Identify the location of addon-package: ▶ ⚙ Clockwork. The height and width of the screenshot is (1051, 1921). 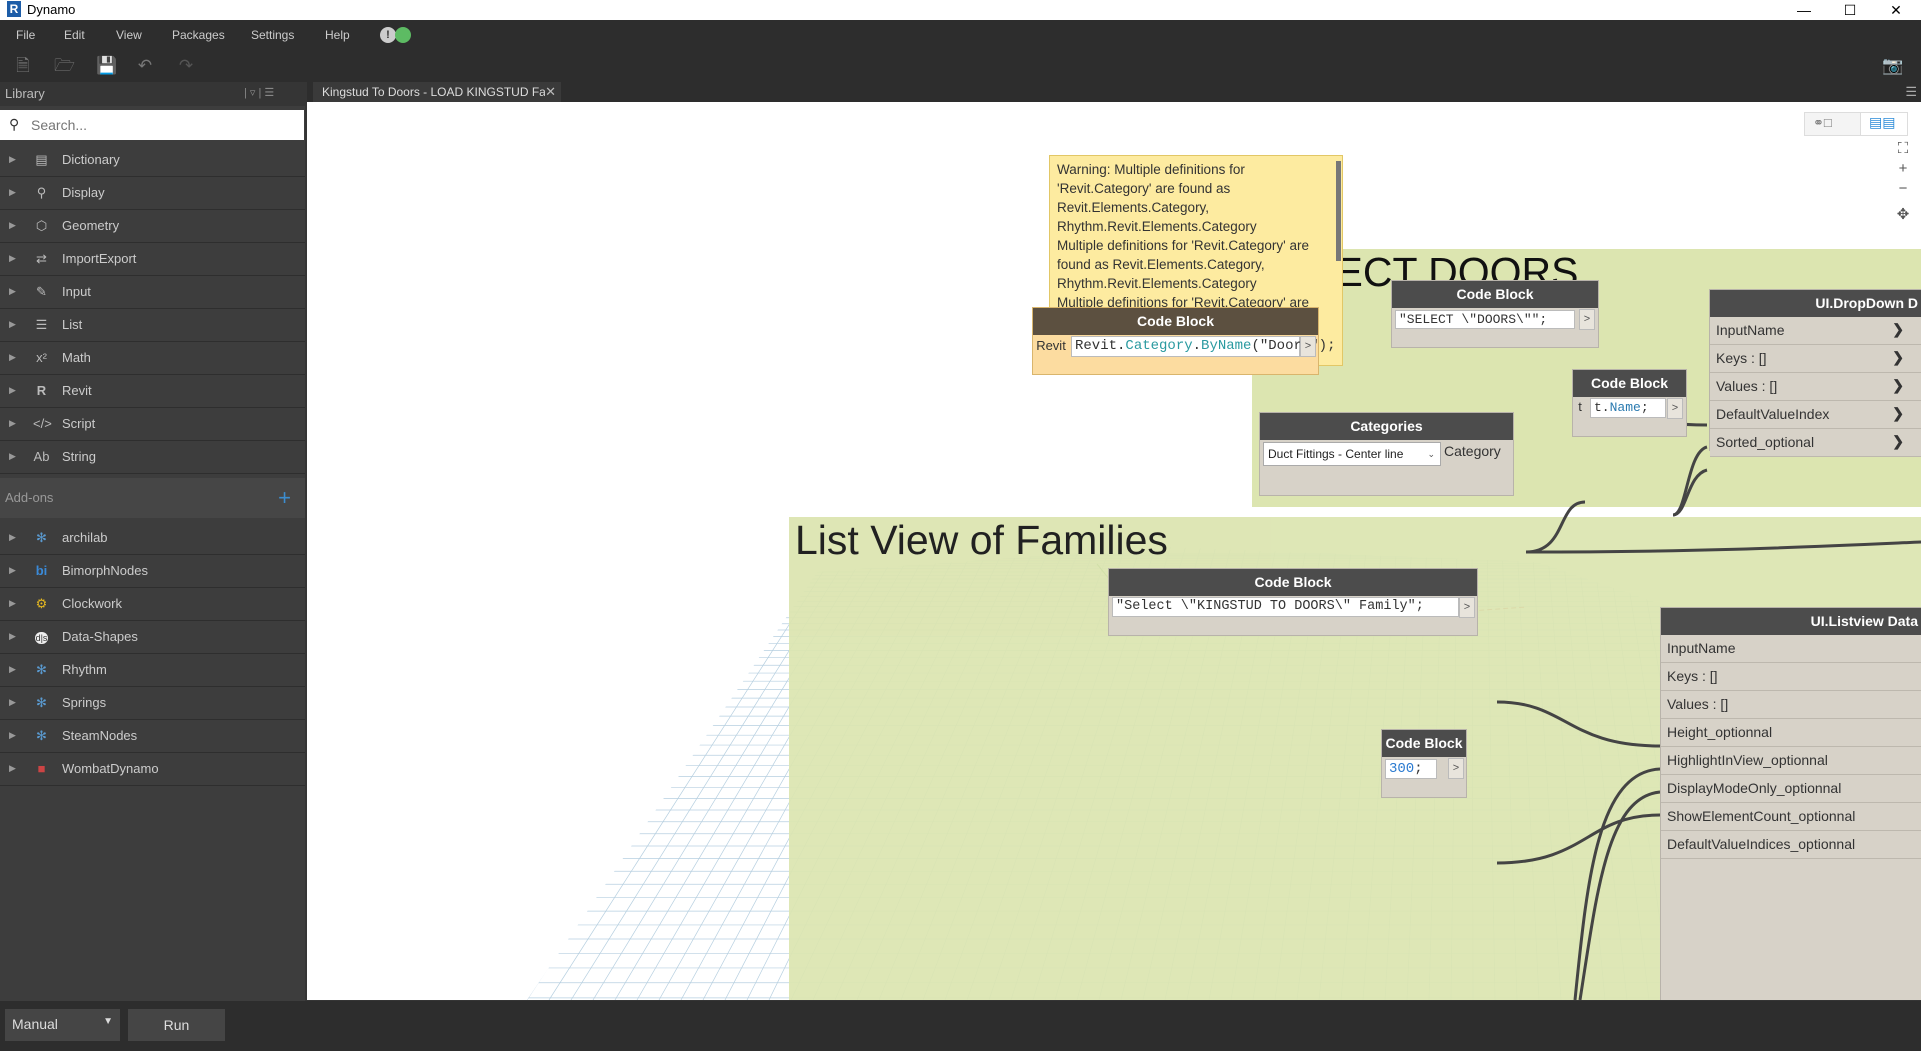
(152, 604).